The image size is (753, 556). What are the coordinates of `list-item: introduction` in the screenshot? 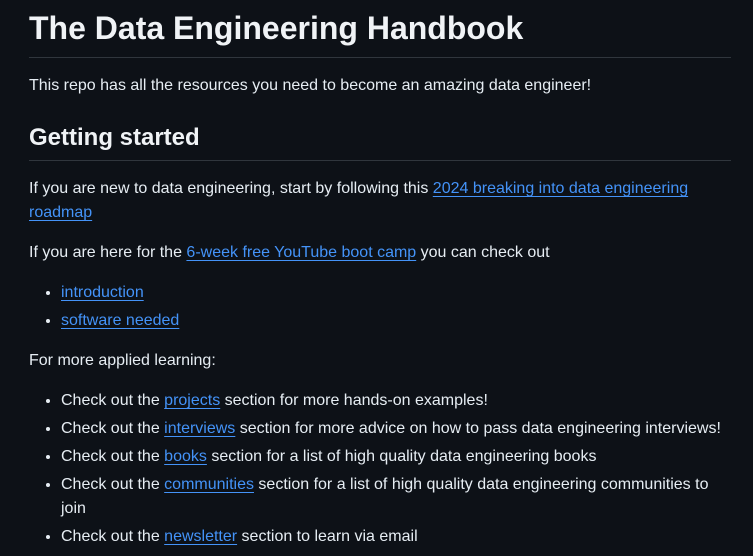 It's located at (396, 293).